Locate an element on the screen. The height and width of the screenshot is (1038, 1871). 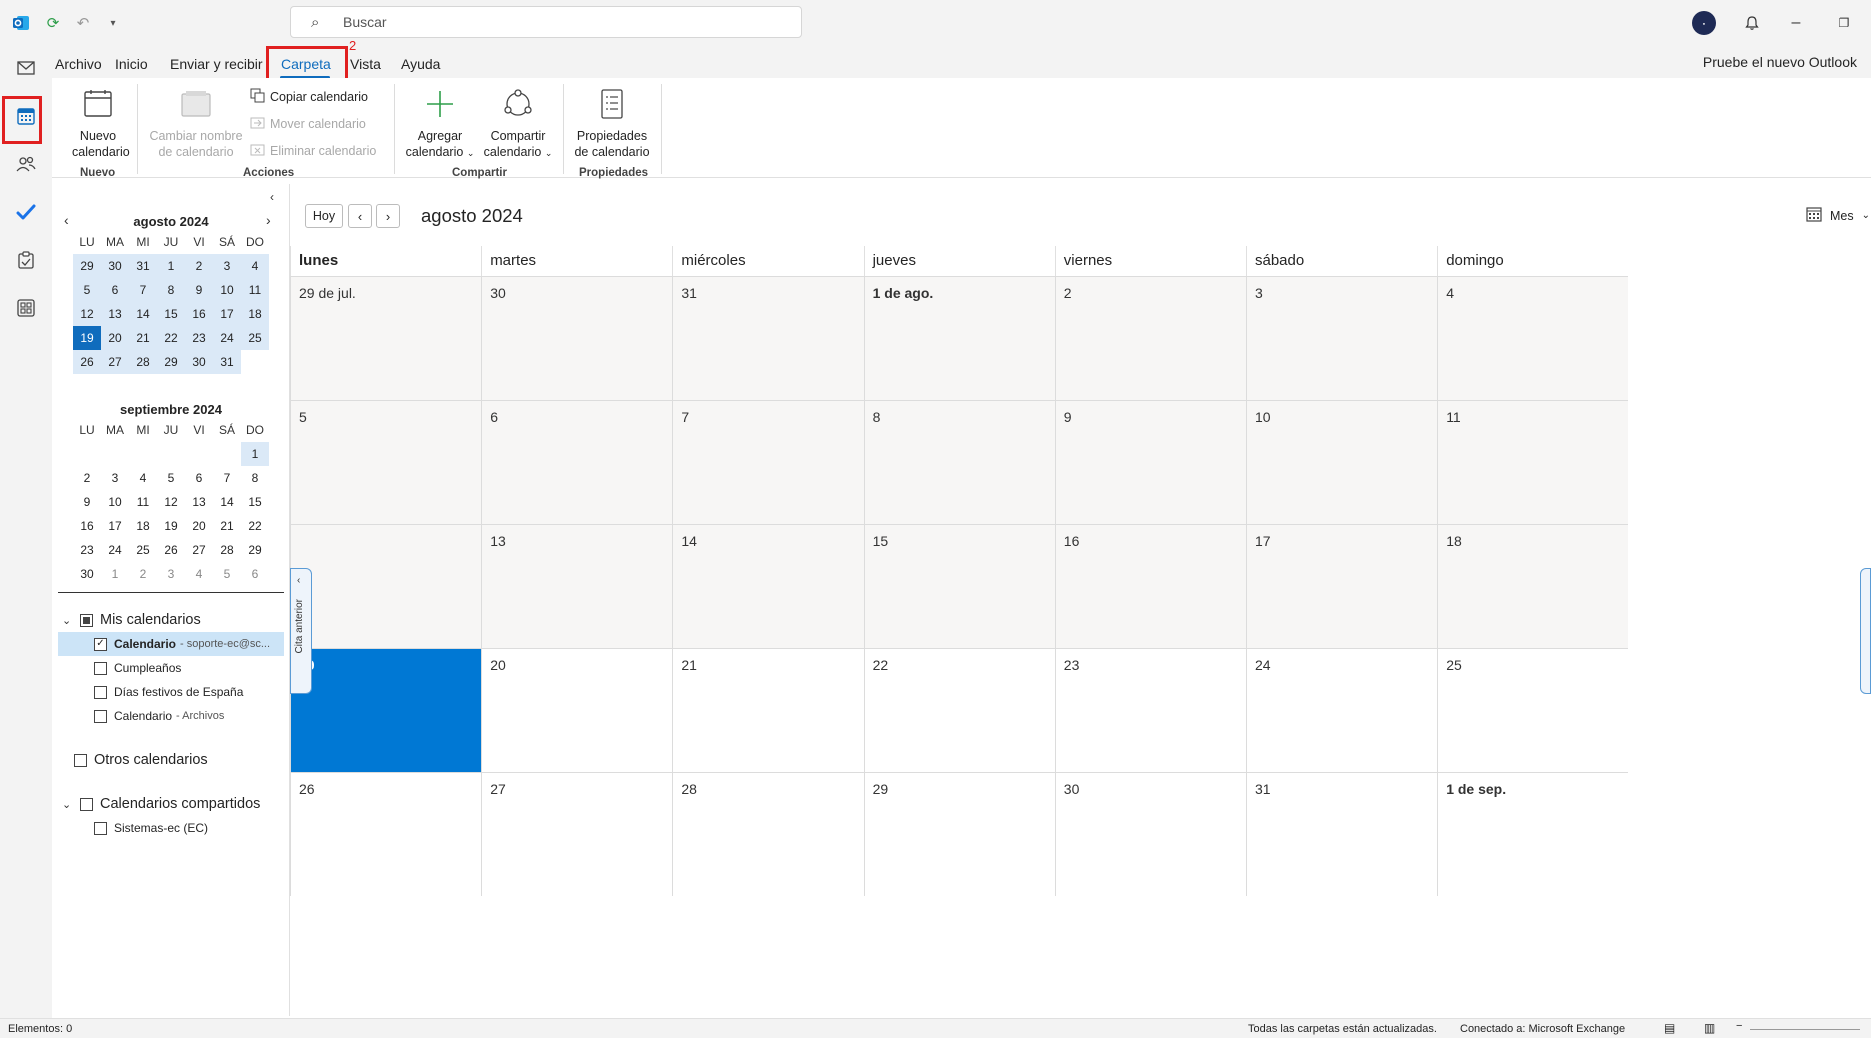
tab-enviar-recibir: Enviar y recibir is located at coordinates (216, 64).